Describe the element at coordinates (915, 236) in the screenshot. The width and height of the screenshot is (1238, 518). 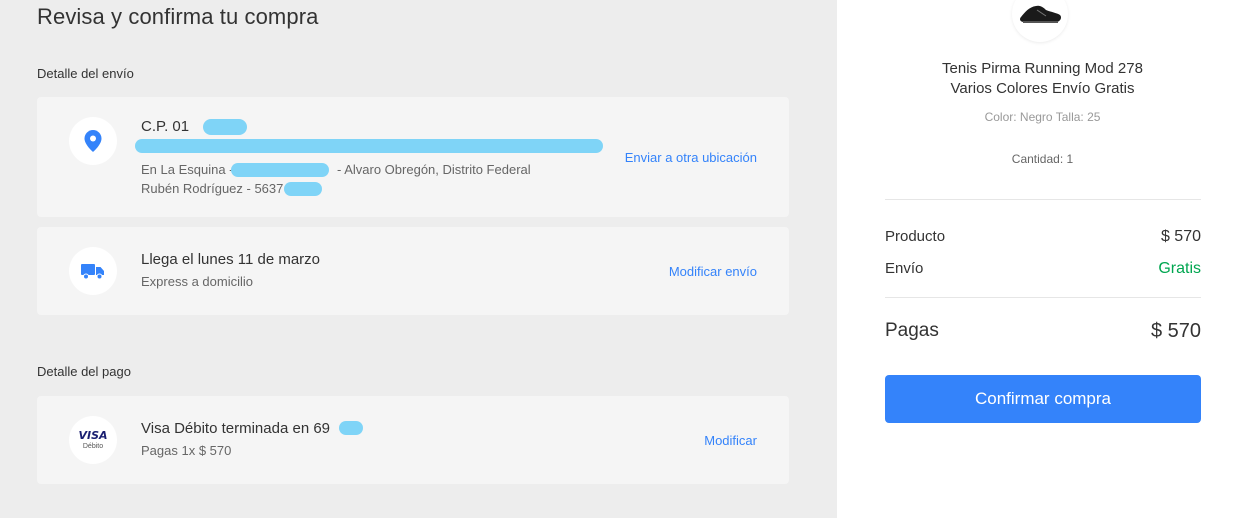
I see `product-label: Producto` at that location.